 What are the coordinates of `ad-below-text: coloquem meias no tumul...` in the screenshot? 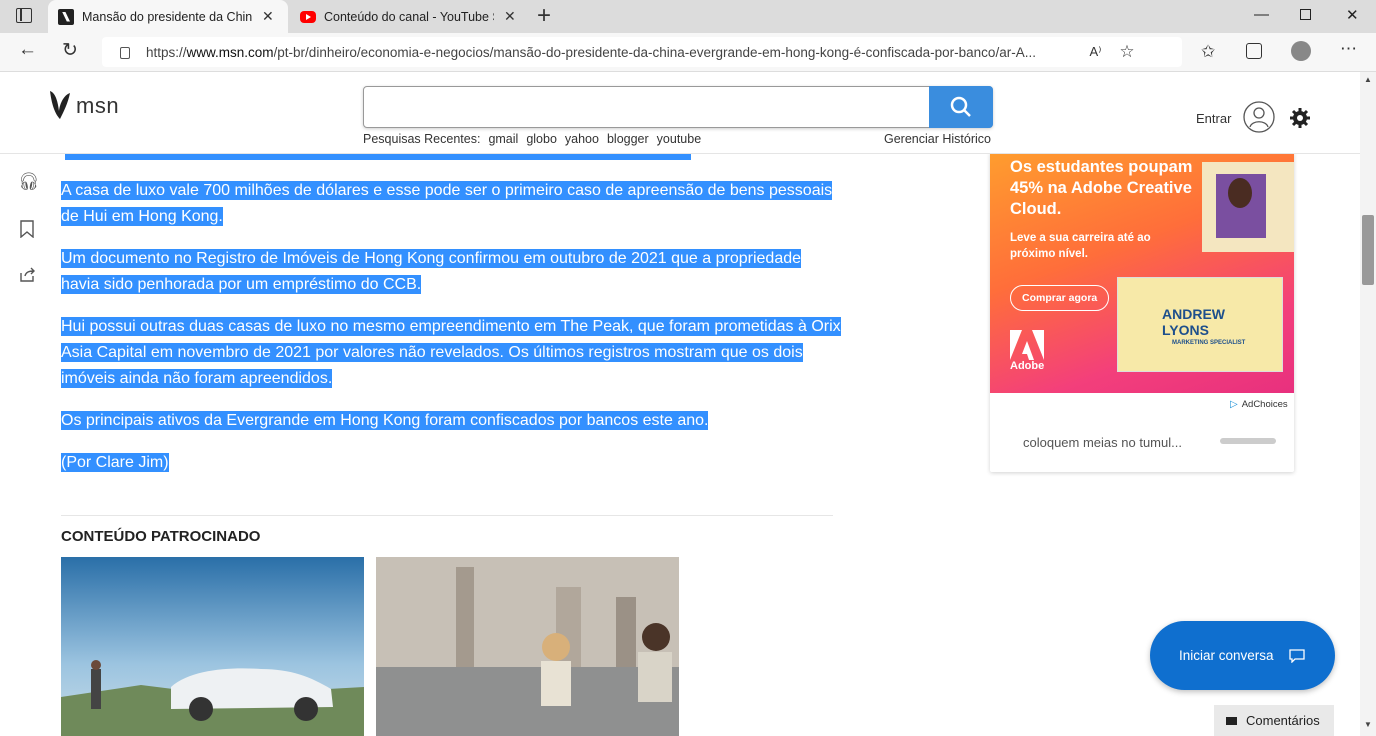 It's located at (1102, 442).